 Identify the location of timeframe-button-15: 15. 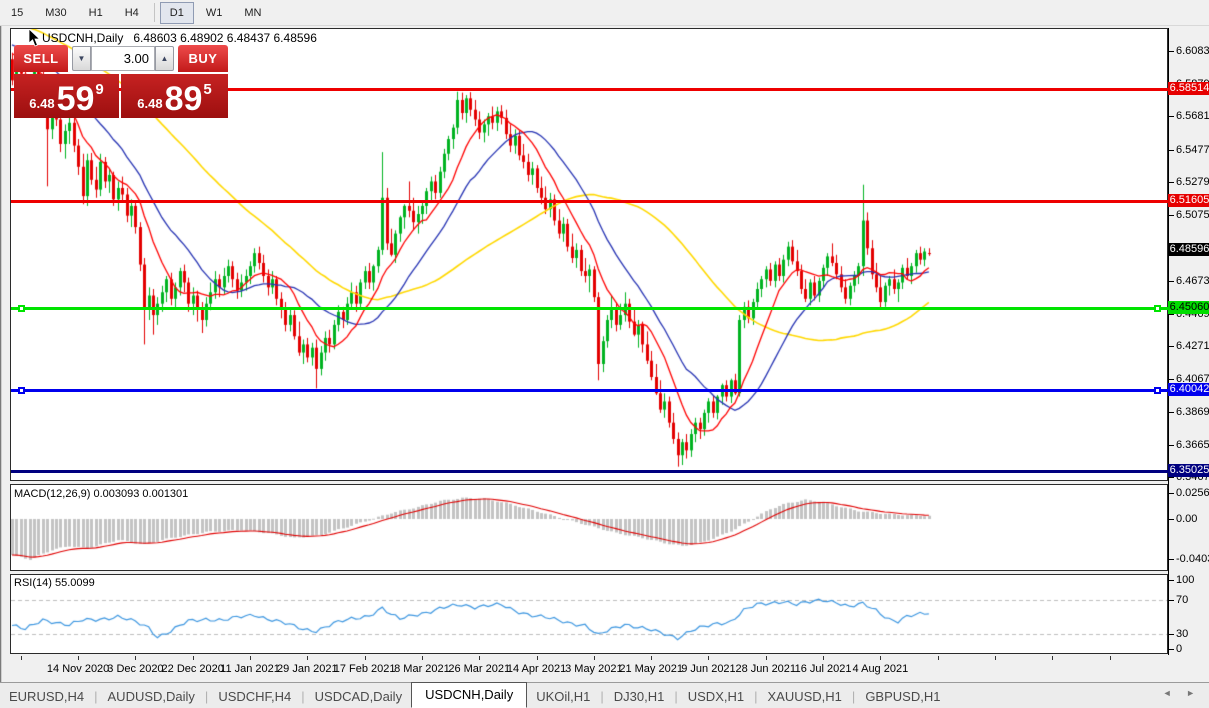
(17, 13).